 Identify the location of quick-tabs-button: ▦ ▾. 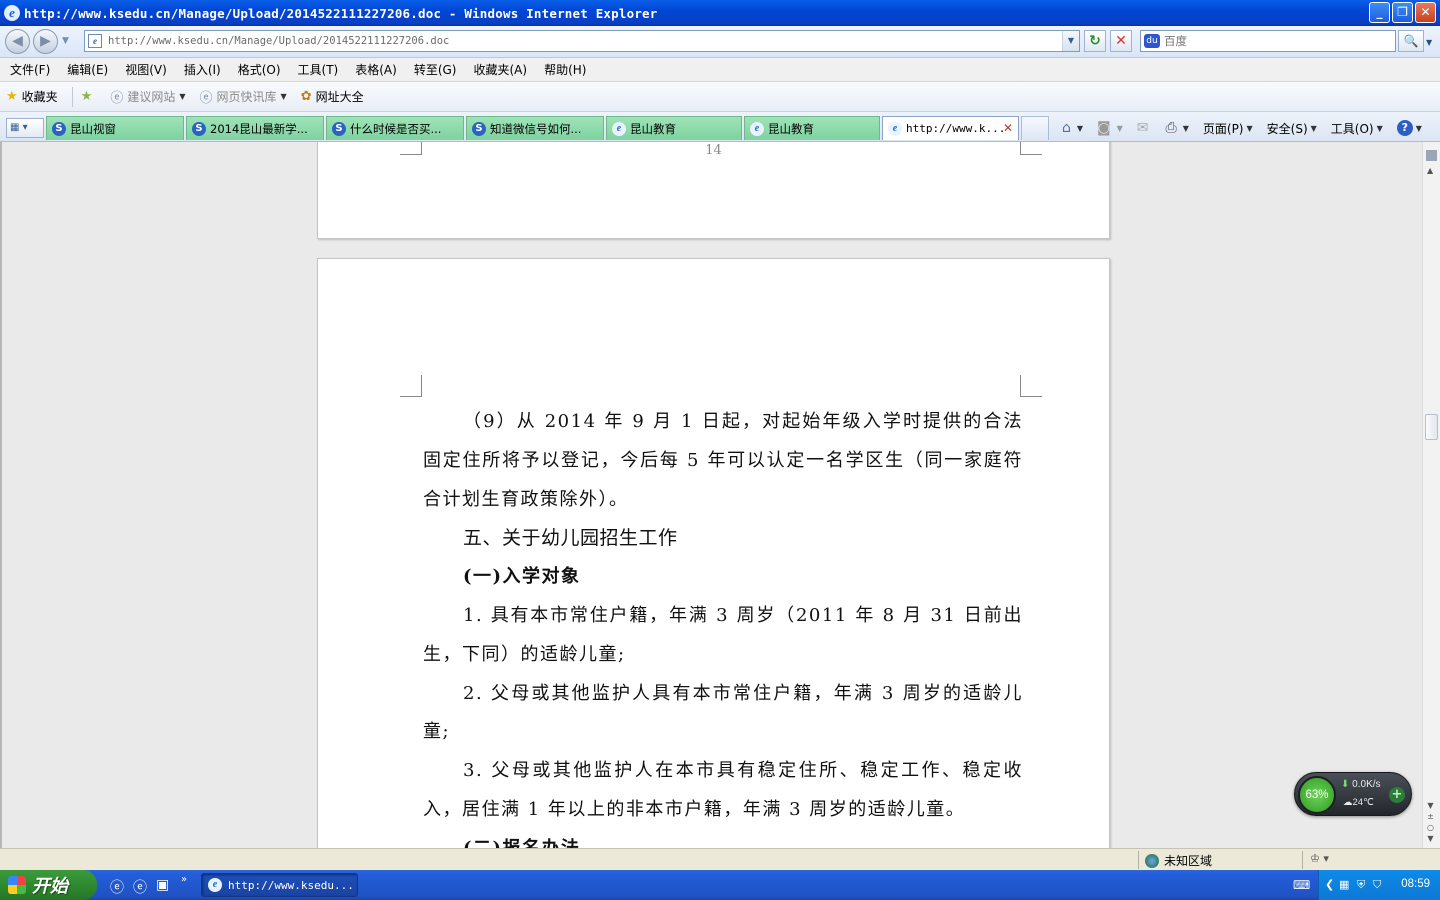
(25, 128).